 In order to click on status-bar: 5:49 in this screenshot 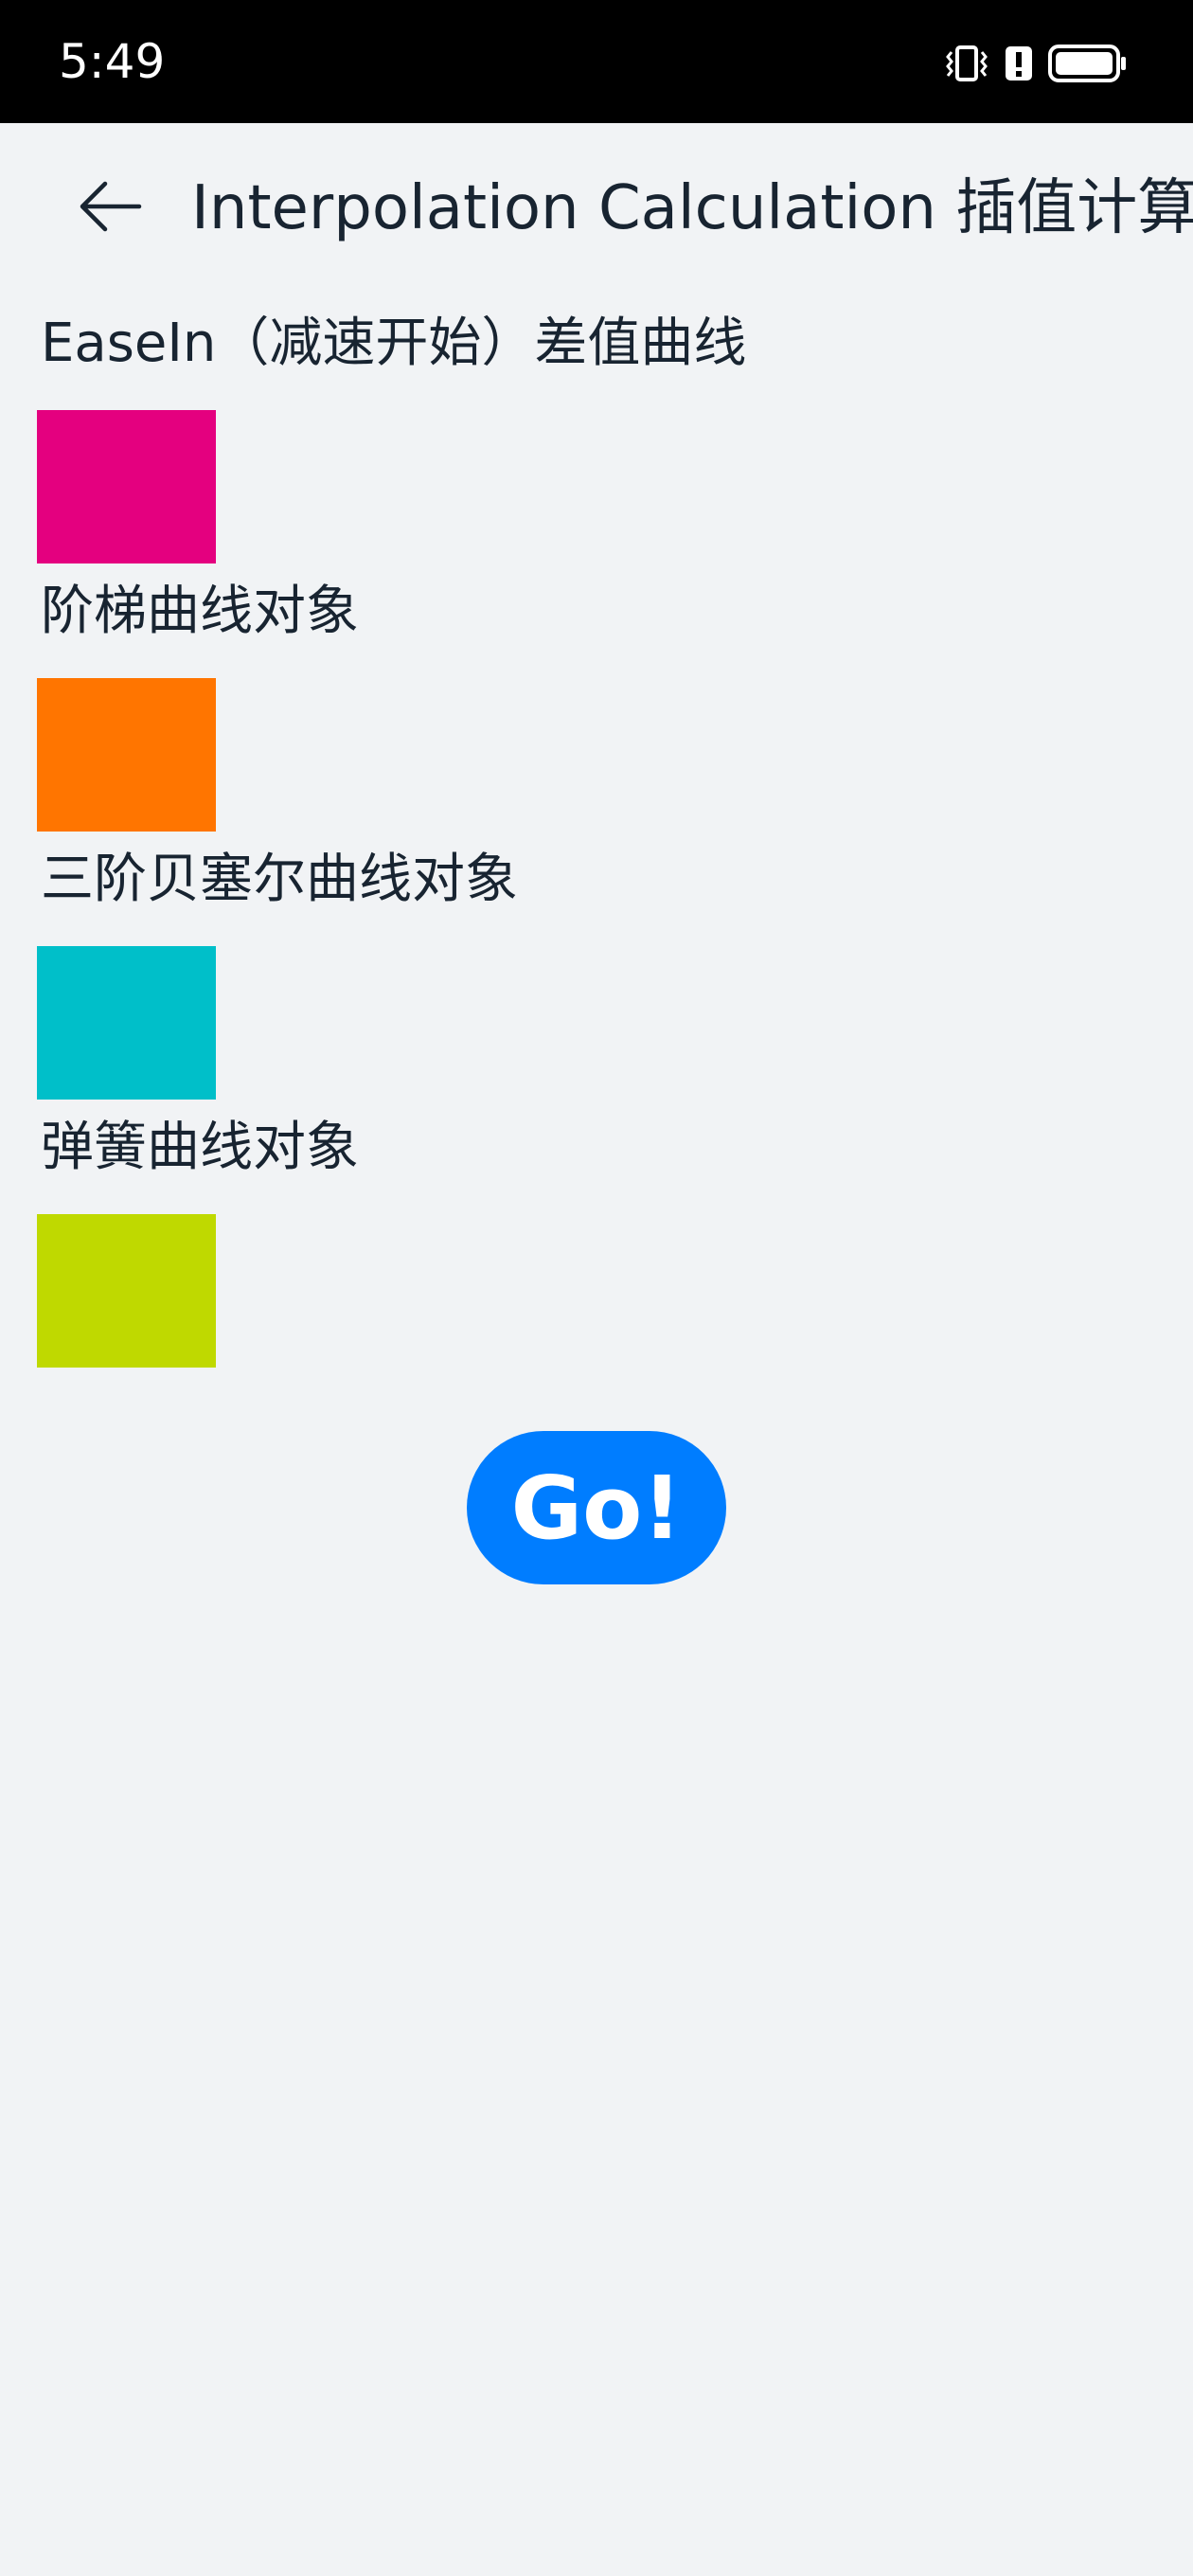, I will do `click(596, 61)`.